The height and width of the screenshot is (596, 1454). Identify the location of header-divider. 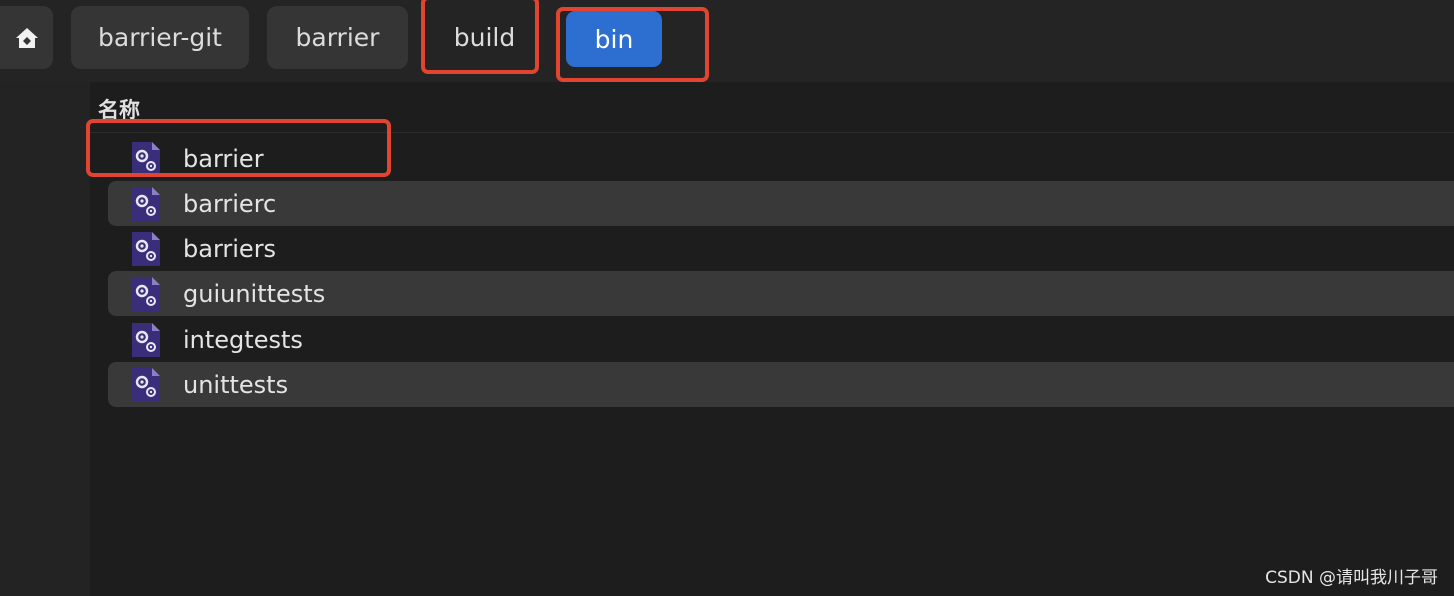
(772, 132).